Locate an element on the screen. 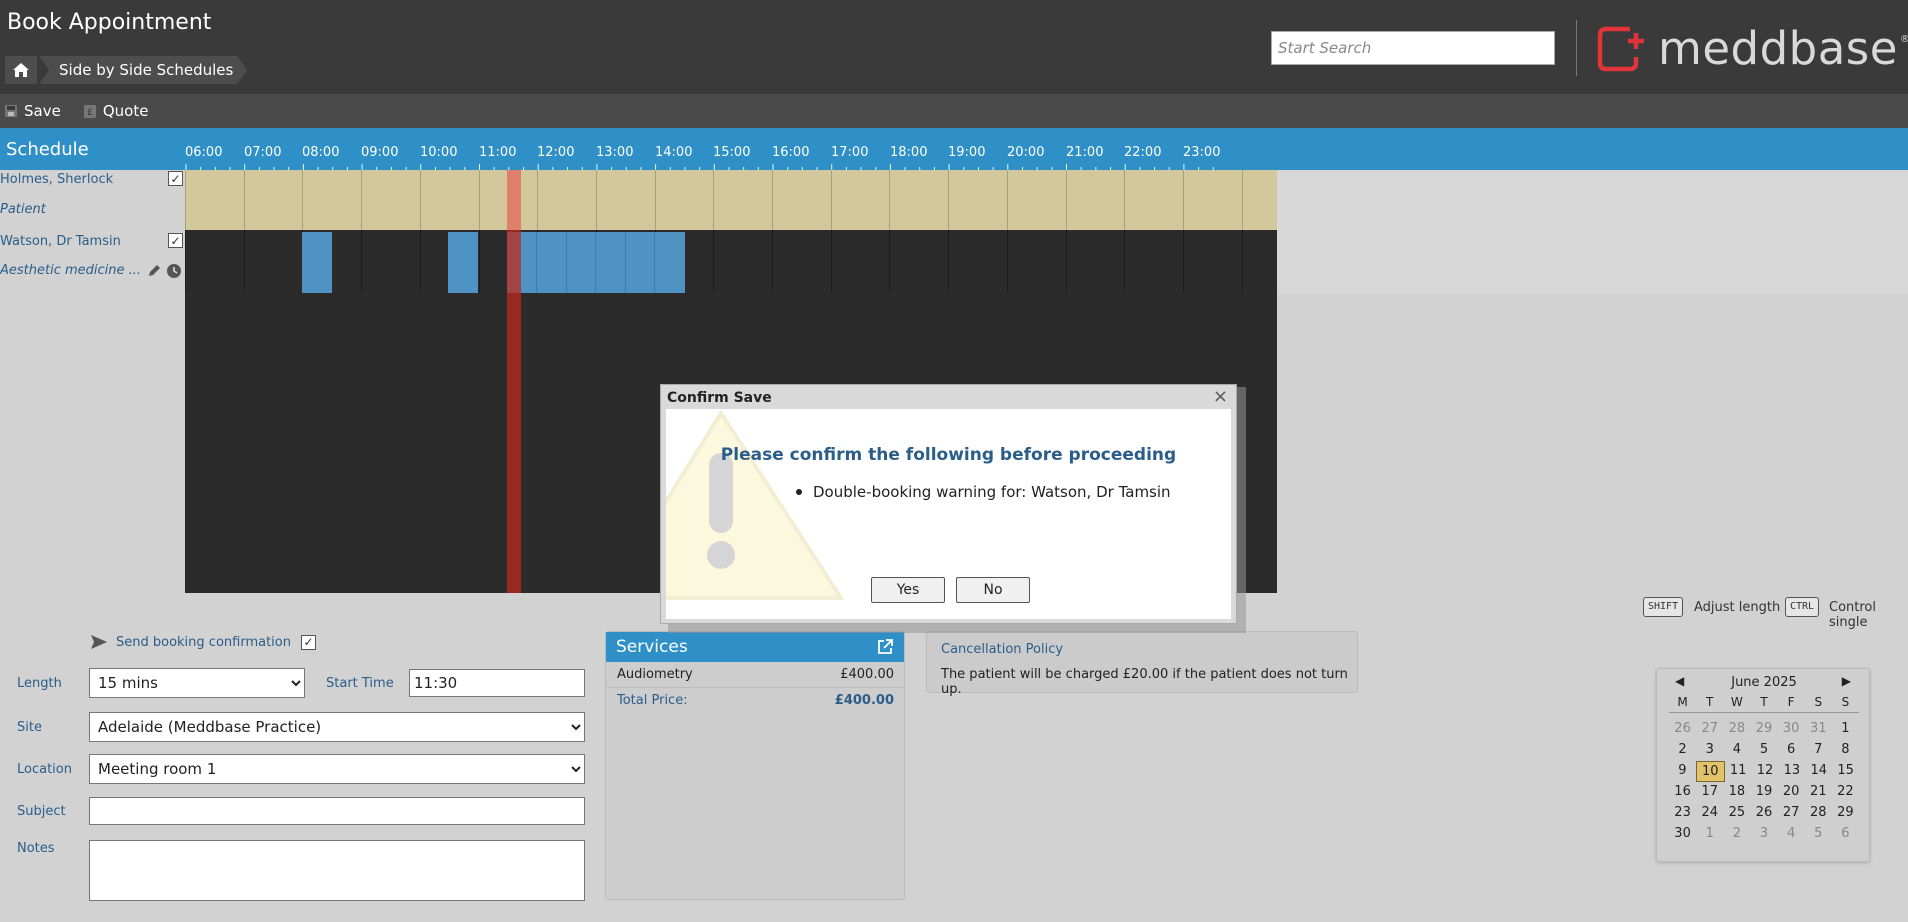 This screenshot has height=922, width=1908. save-label: Save is located at coordinates (42, 111).